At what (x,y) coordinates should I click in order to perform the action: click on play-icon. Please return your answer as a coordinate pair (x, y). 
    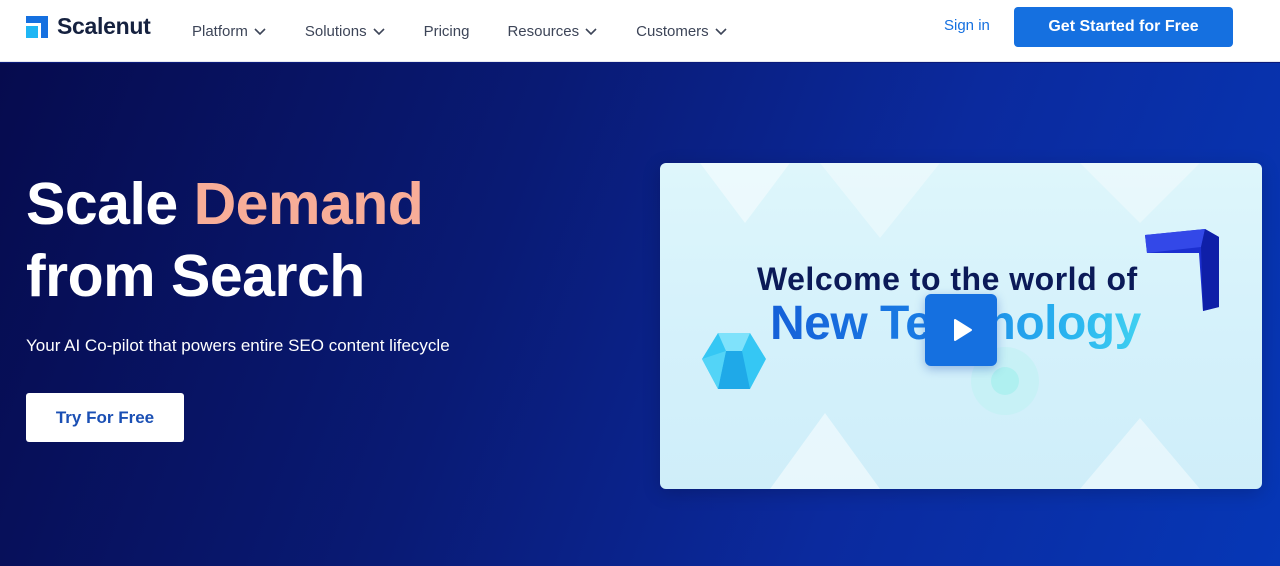
    Looking at the image, I should click on (963, 330).